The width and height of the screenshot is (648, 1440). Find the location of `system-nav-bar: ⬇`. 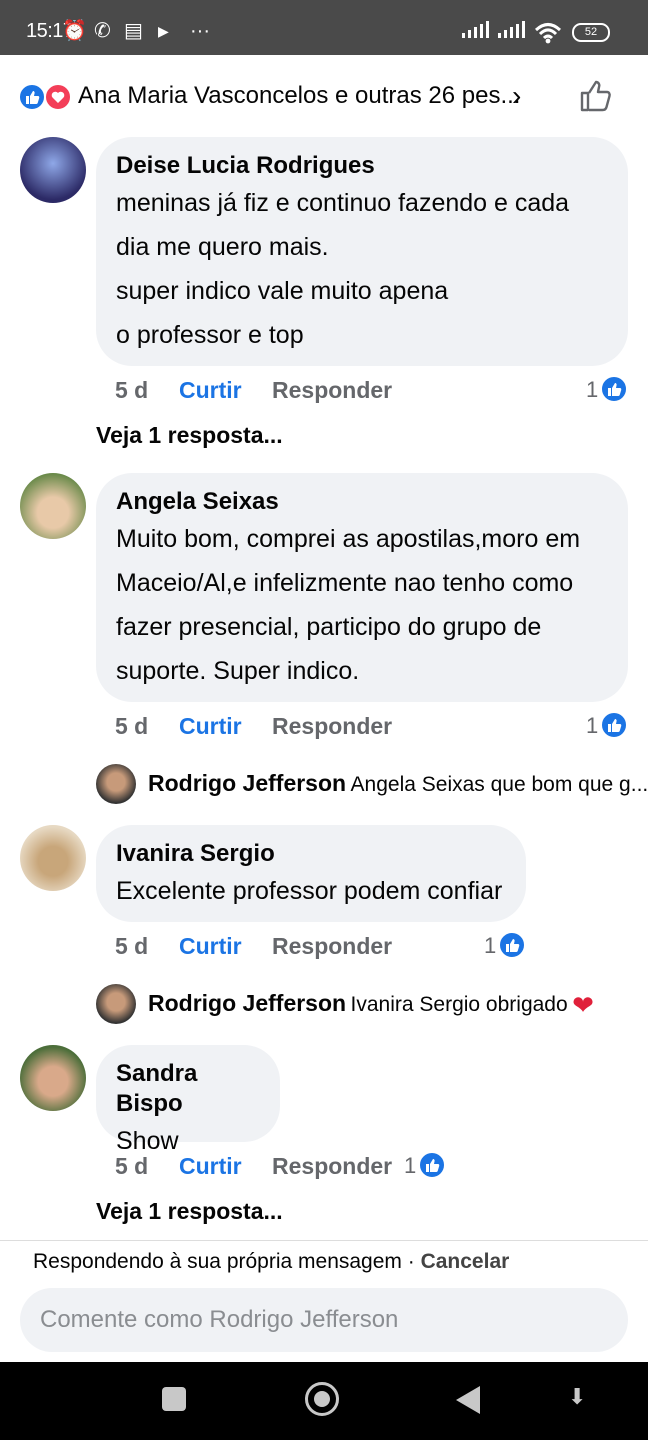

system-nav-bar: ⬇ is located at coordinates (324, 1401).